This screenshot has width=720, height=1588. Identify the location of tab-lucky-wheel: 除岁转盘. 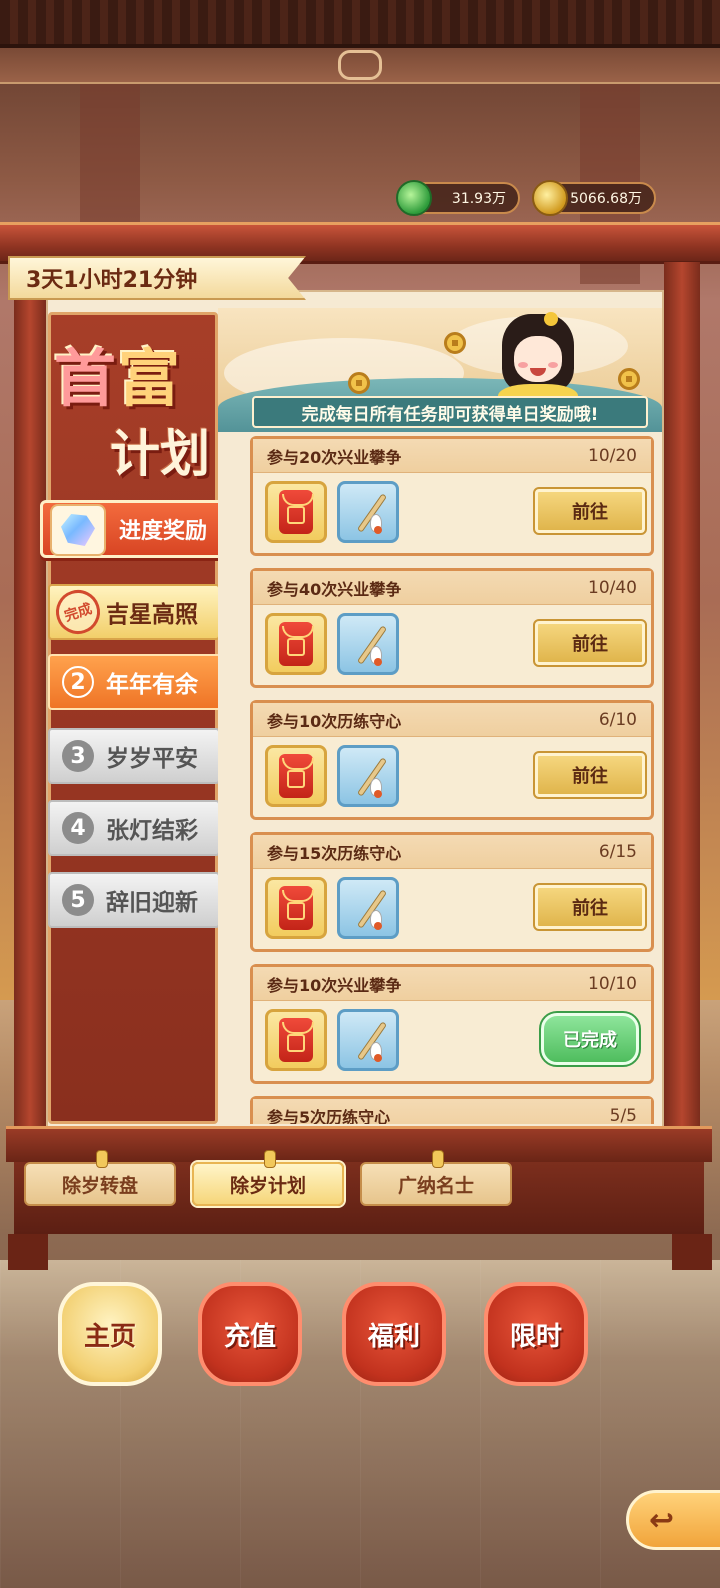
(100, 1178).